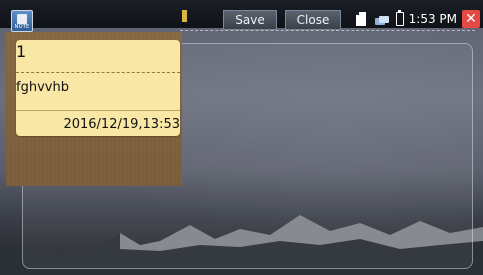  I want to click on note-app-icon: NOTE, so click(22, 21).